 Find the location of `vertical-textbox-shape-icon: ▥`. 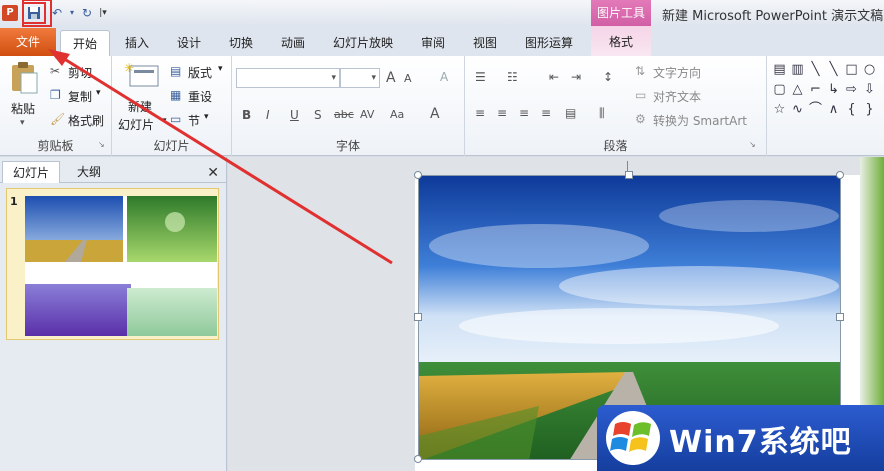

vertical-textbox-shape-icon: ▥ is located at coordinates (797, 69).